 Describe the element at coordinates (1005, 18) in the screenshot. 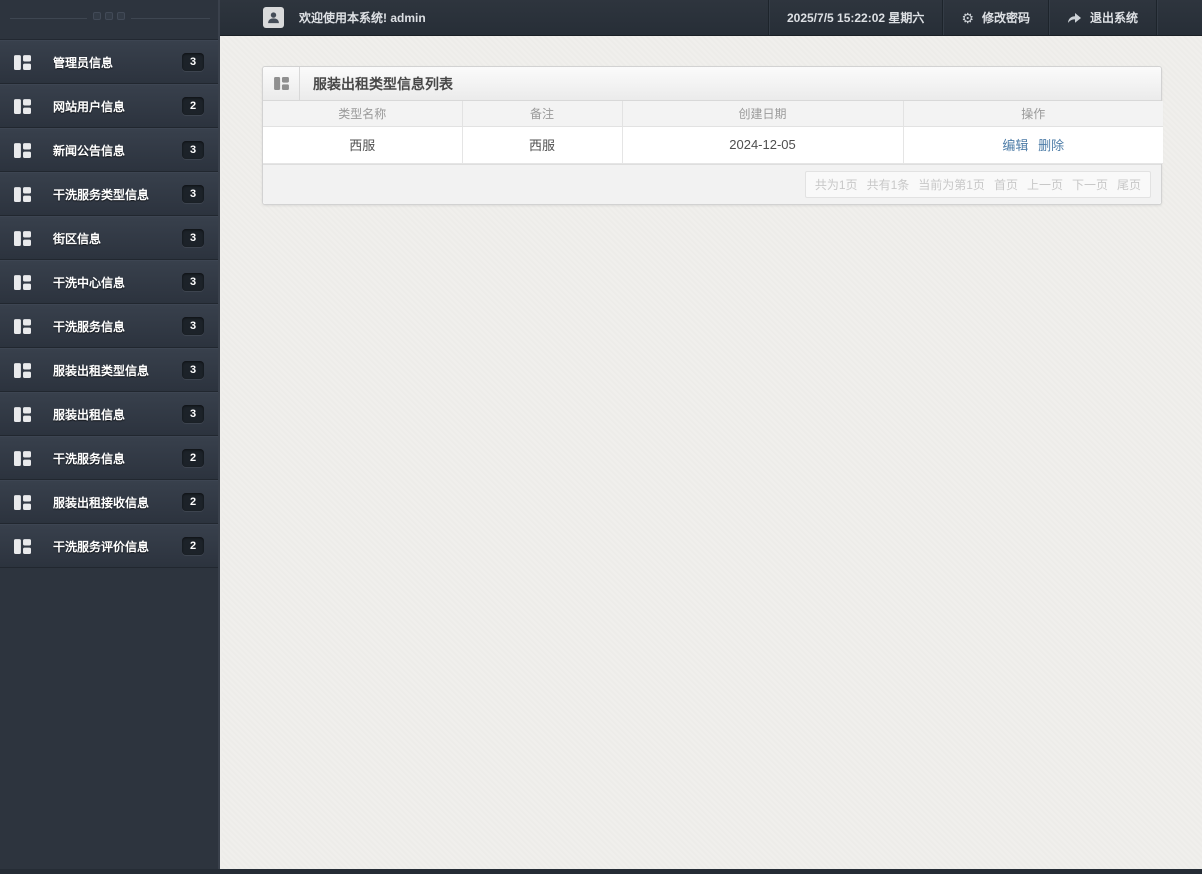

I see `change-password-label: 修改密码` at that location.